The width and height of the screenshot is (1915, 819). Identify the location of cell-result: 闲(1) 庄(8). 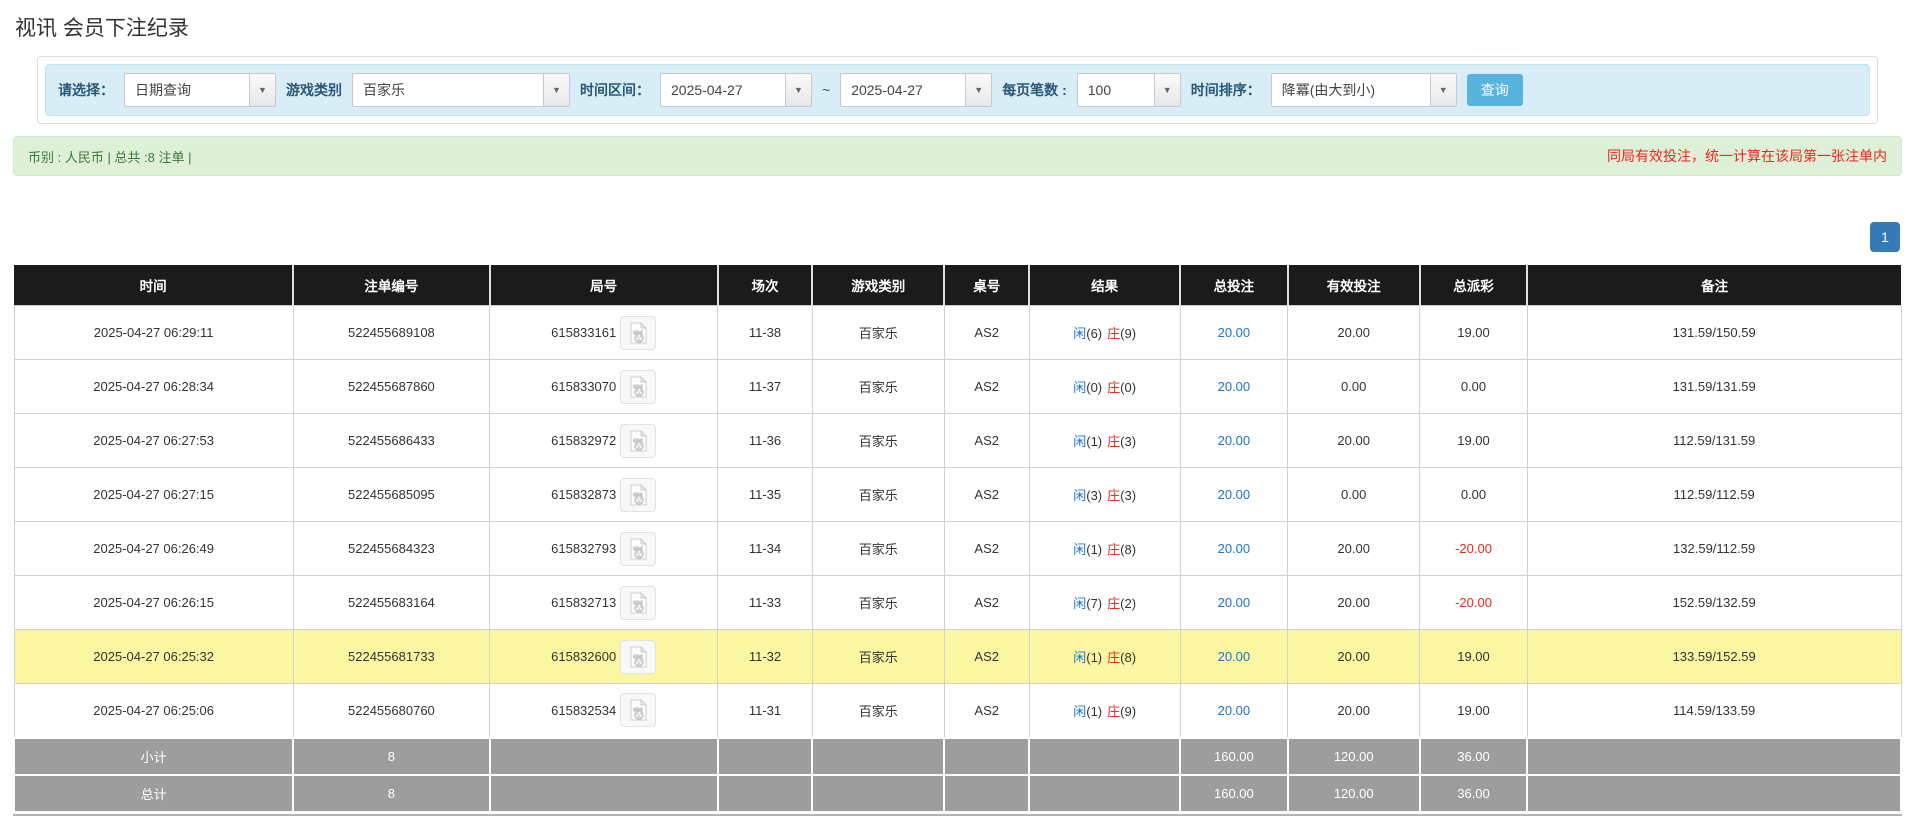
(1104, 548).